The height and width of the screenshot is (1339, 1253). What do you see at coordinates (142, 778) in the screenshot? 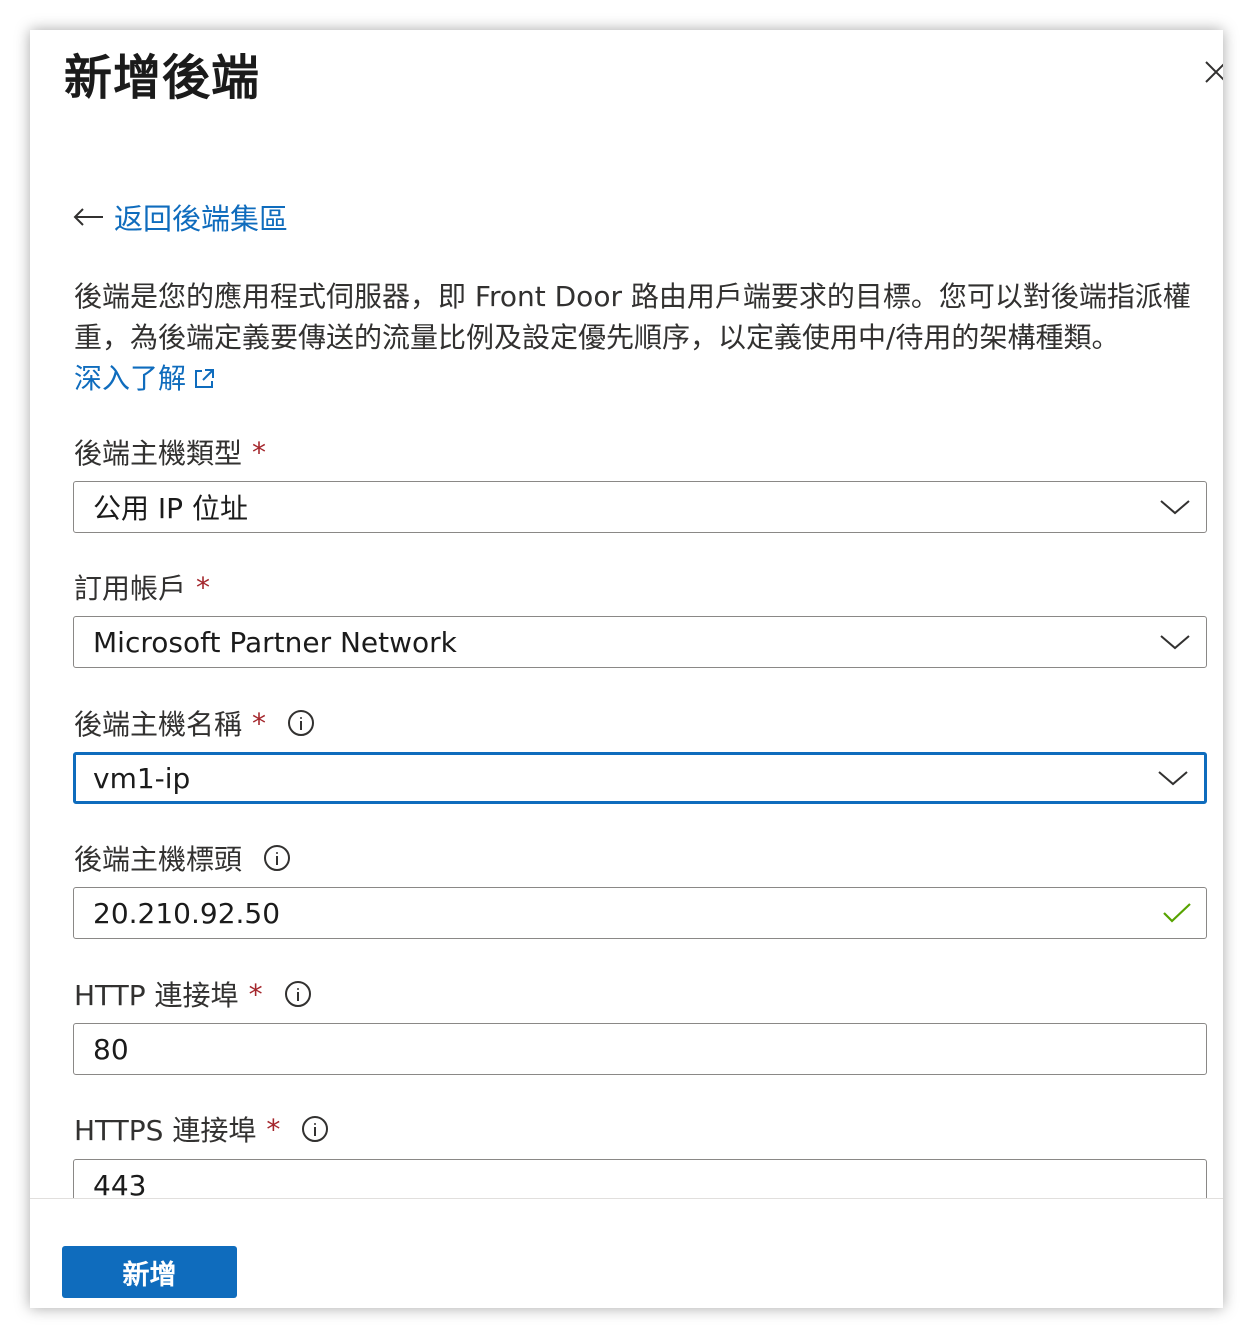
I see `host-name-value: vm1-ip` at bounding box center [142, 778].